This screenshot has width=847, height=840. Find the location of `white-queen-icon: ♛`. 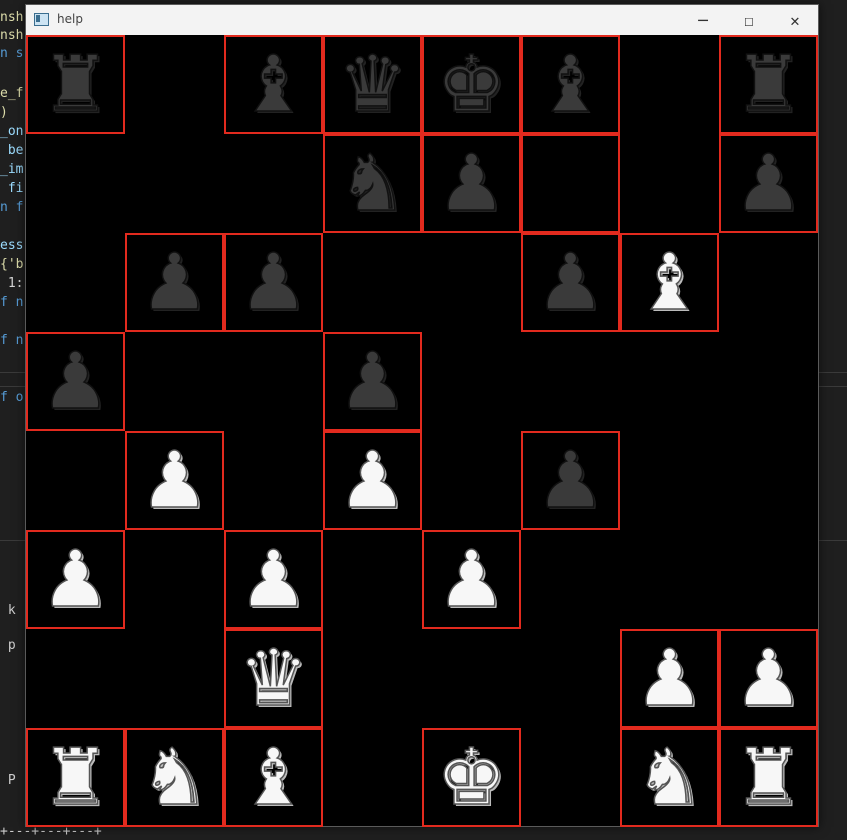

white-queen-icon: ♛ is located at coordinates (273, 679).